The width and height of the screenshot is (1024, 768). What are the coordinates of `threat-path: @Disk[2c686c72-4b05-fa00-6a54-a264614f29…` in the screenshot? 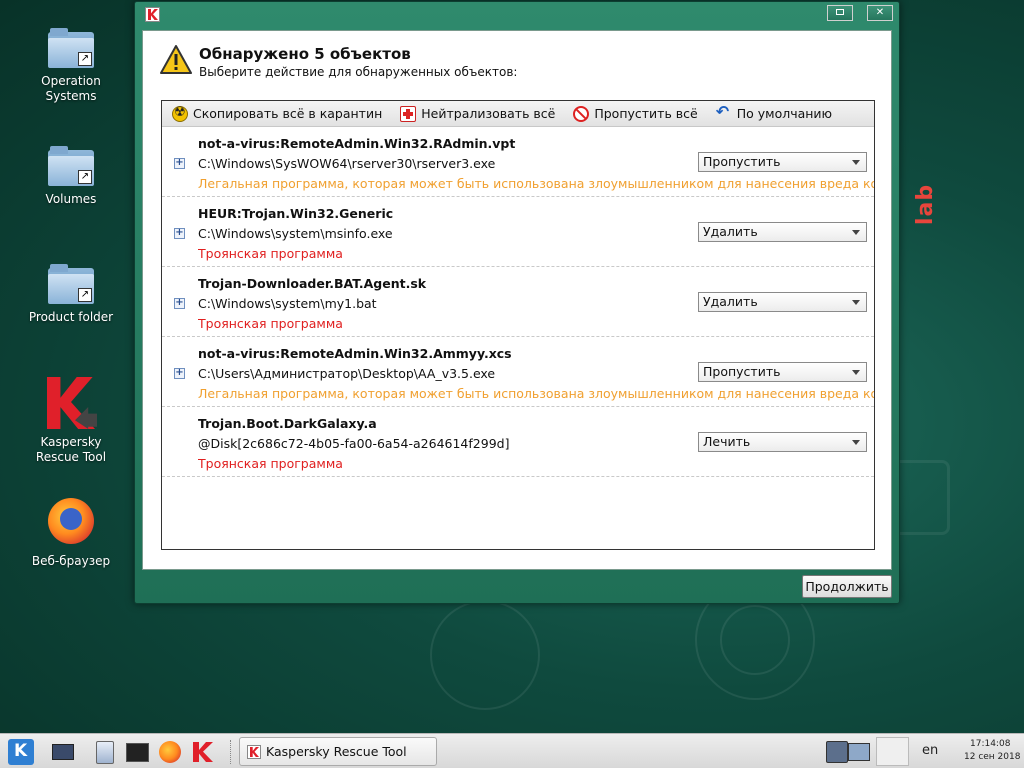 It's located at (354, 443).